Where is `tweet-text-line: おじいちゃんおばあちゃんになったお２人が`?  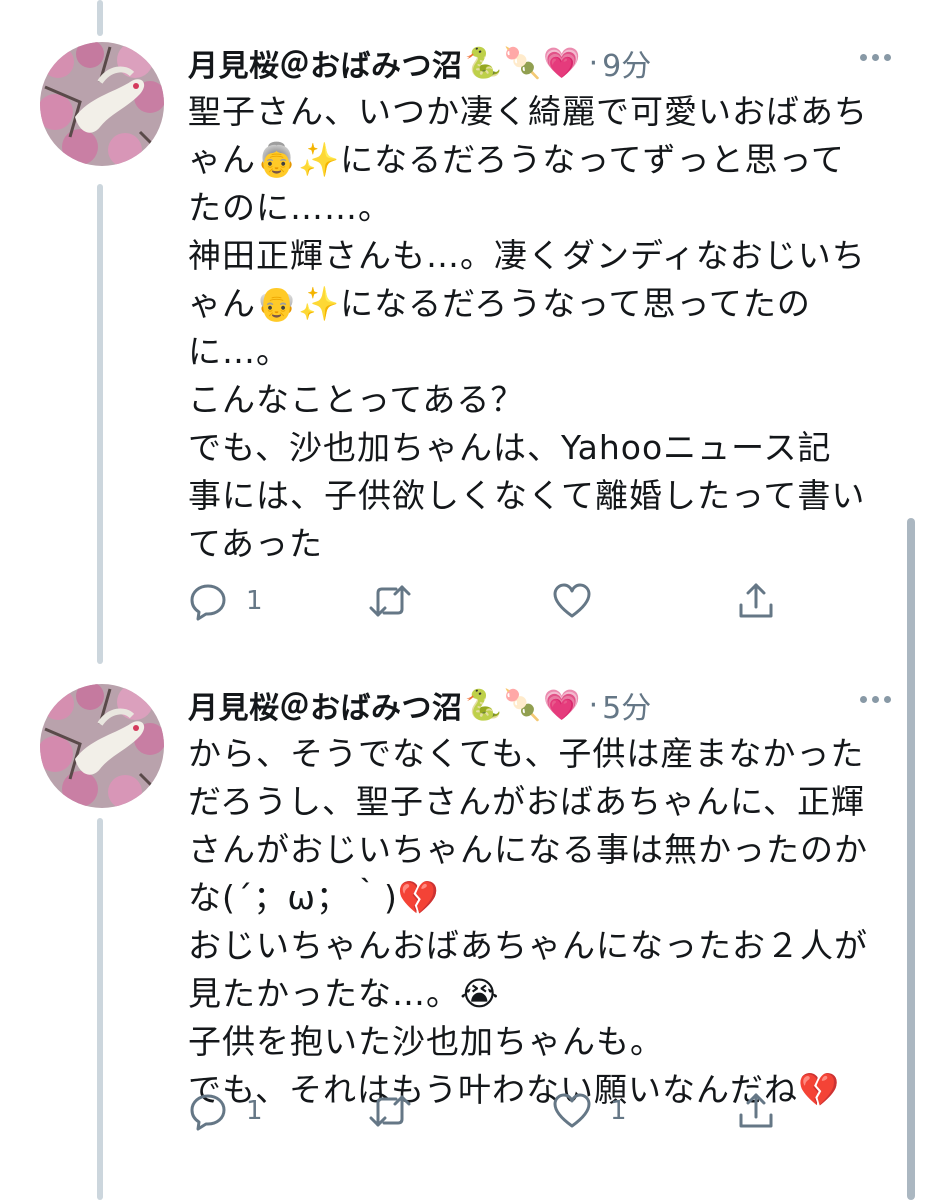 tweet-text-line: おじいちゃんおばあちゃんになったお２人が is located at coordinates (528, 945).